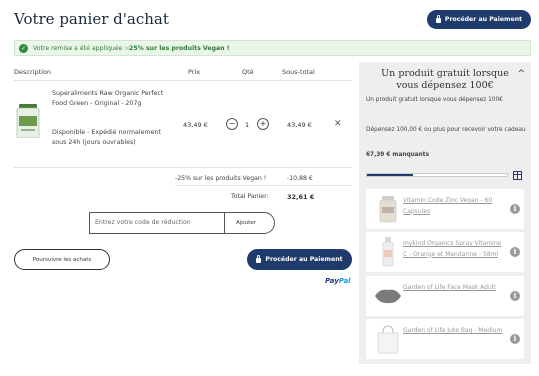  Describe the element at coordinates (195, 125) in the screenshot. I see `item-price: 43,49 €` at that location.